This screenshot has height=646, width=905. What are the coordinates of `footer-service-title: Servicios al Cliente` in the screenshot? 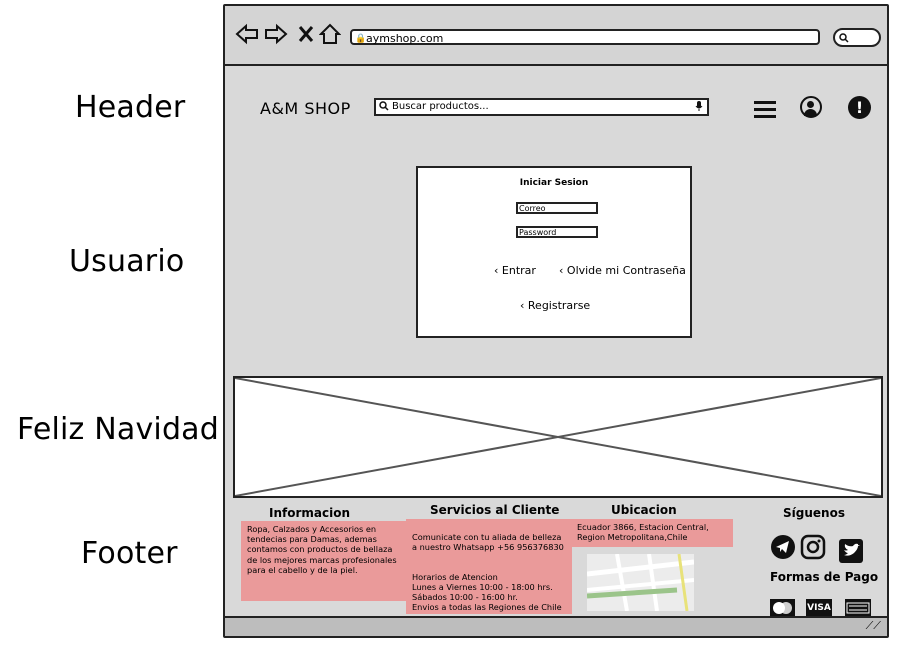 It's located at (495, 510).